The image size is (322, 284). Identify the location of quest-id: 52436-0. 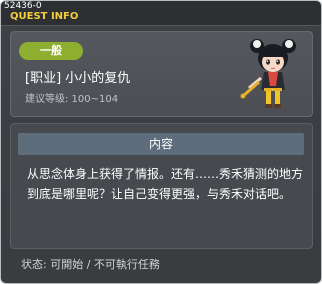
(23, 6).